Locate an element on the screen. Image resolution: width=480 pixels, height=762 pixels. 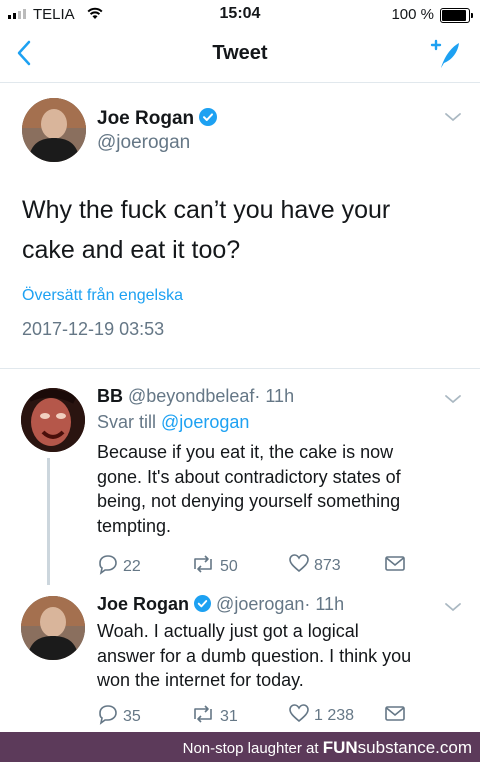
nav-bar: Tweet is located at coordinates (240, 56).